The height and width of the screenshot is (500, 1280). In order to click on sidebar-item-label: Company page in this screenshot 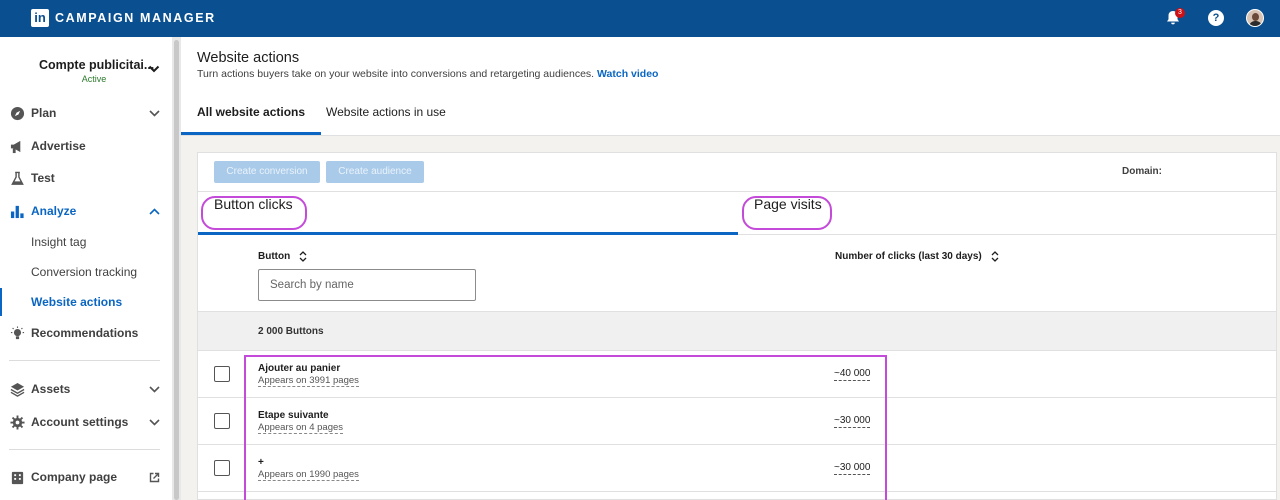, I will do `click(74, 477)`.